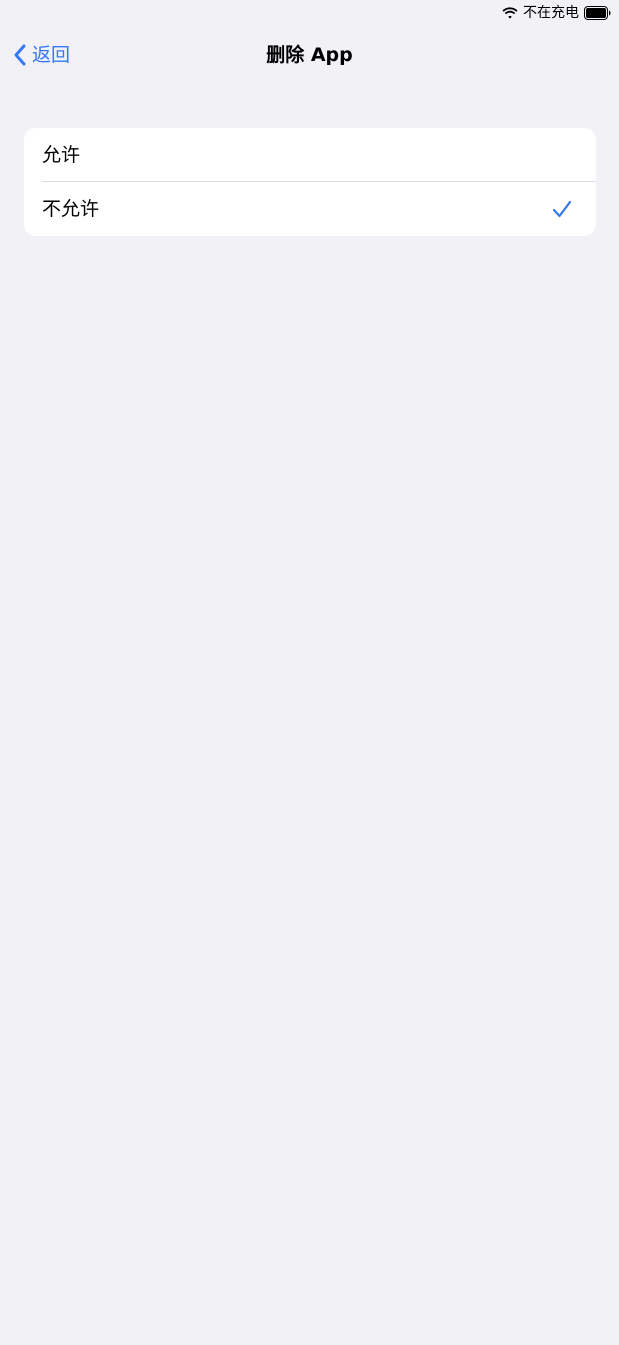 This screenshot has width=619, height=1345. I want to click on options-group: 允许 不允许, so click(310, 182).